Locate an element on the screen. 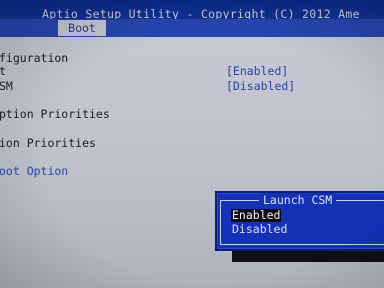 The height and width of the screenshot is (288, 384). popup-title: Launch CSM is located at coordinates (298, 200).